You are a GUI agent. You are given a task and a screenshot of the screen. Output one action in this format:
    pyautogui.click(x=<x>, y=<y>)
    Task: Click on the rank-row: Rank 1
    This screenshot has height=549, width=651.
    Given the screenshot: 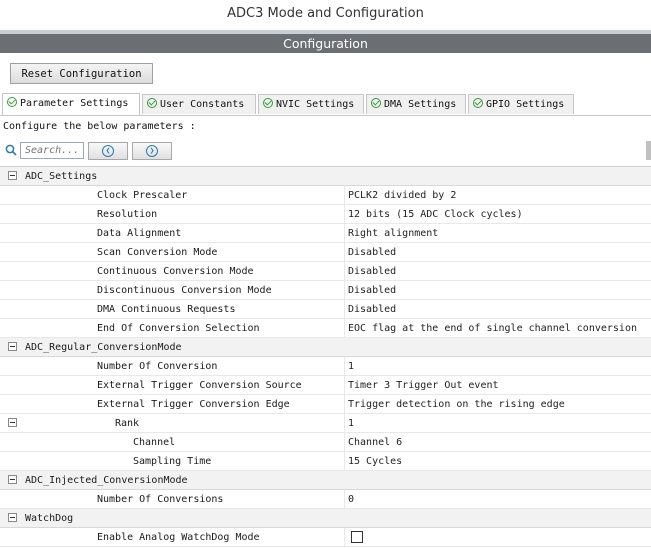 What is the action you would take?
    pyautogui.click(x=325, y=423)
    